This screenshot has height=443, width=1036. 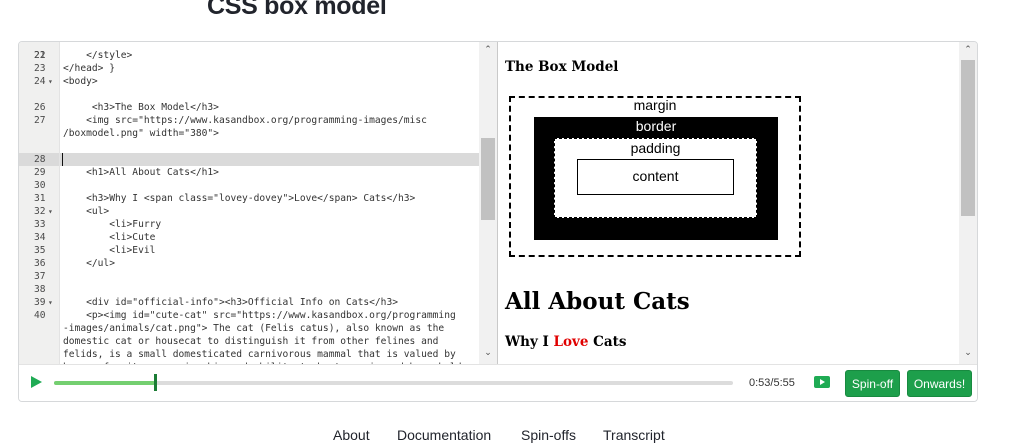 I want to click on code-line: 29 <h1>All About Cats</h1>, so click(x=250, y=172).